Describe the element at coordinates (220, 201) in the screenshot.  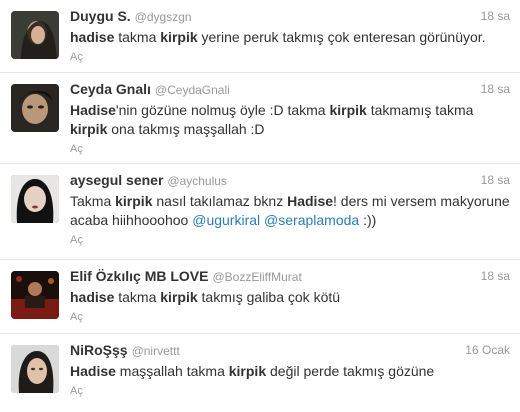
I see `text-segment: nasıl takılamaz bknz` at that location.